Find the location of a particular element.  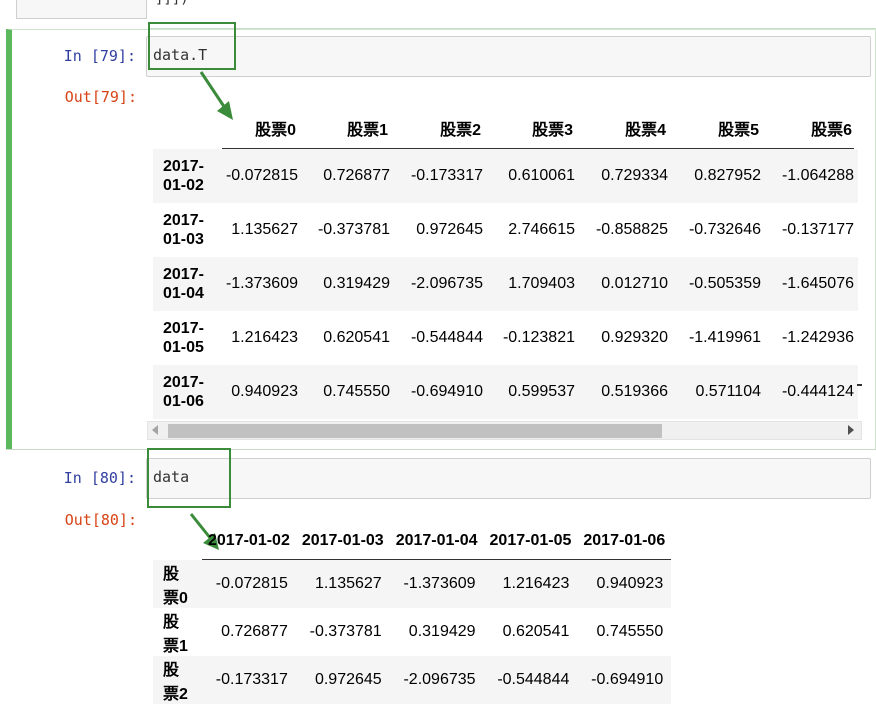

table-cell: -0.858825 is located at coordinates (631, 229).